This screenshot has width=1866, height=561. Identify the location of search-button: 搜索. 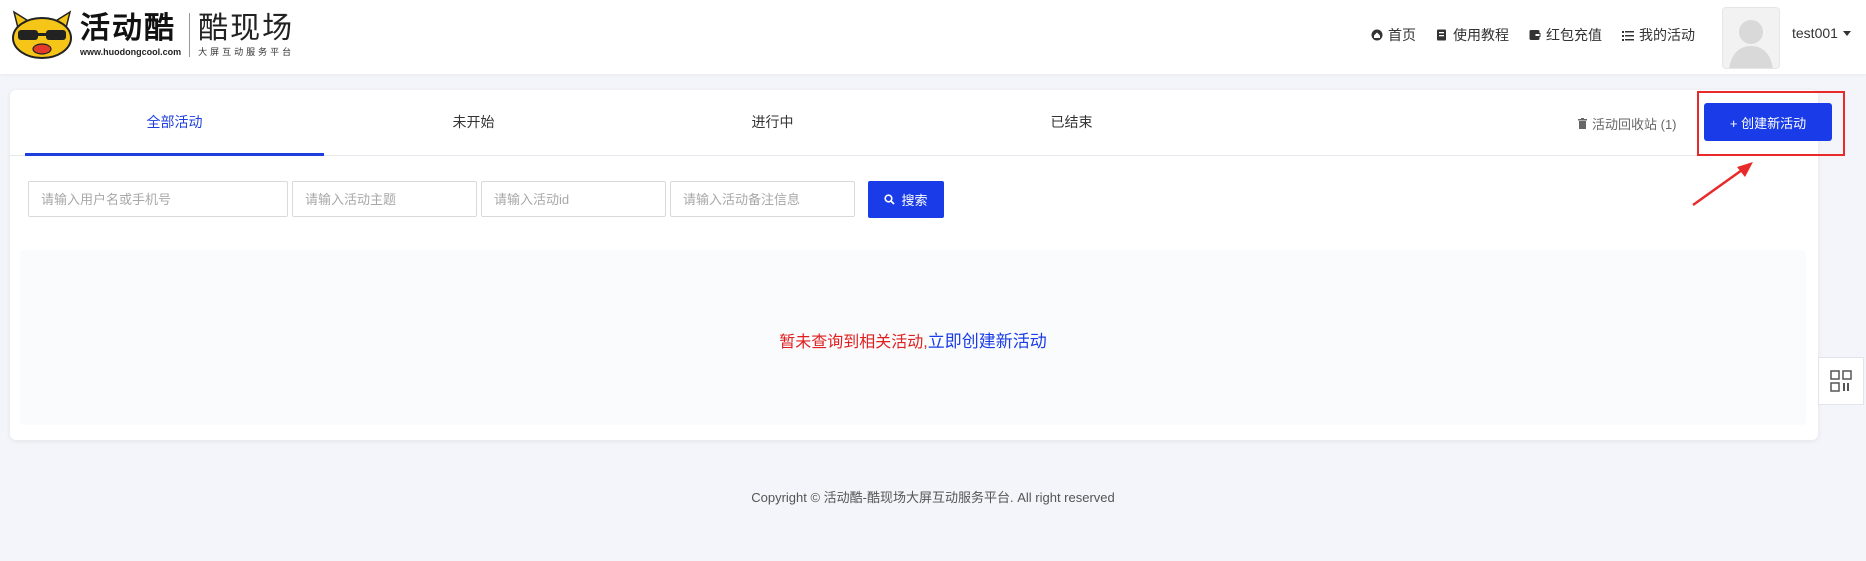
(906, 199).